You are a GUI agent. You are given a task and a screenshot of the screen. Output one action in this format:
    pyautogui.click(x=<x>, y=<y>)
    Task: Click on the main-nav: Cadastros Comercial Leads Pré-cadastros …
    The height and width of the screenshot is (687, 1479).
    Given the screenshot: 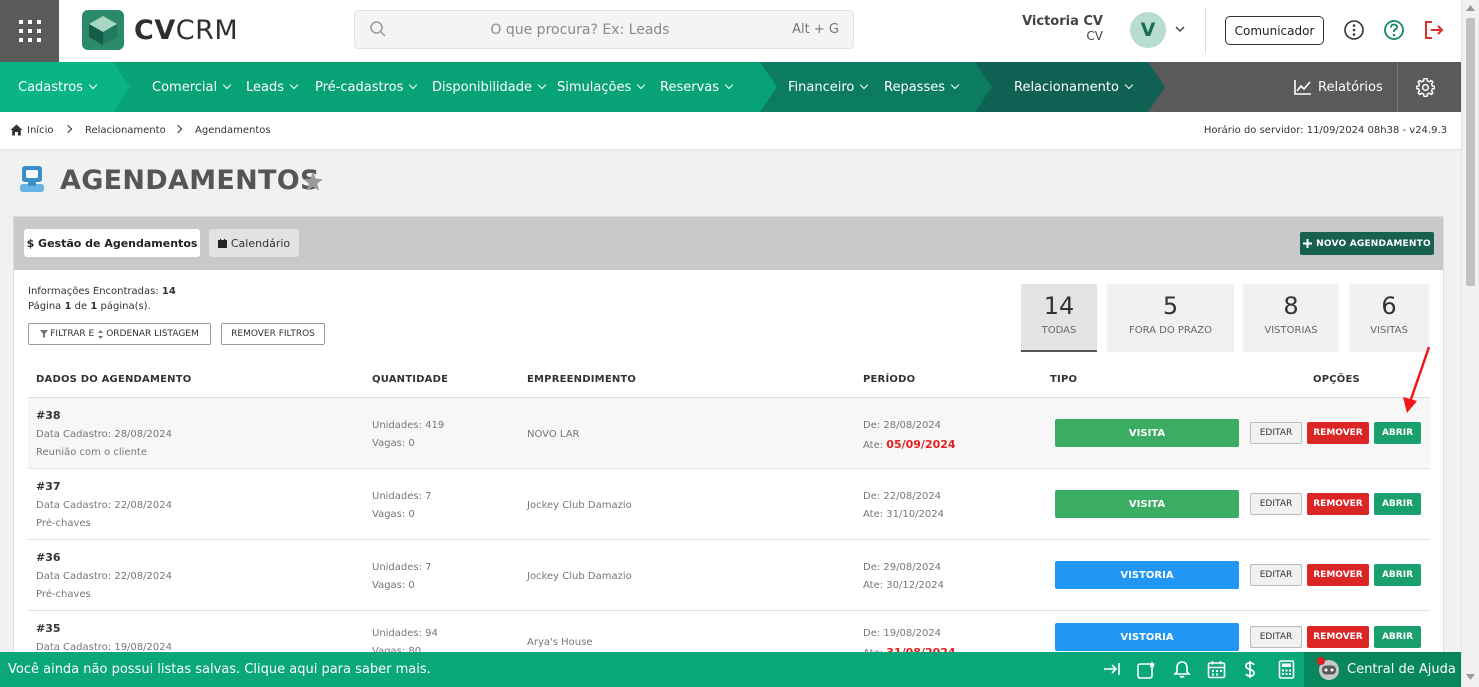 What is the action you would take?
    pyautogui.click(x=730, y=87)
    